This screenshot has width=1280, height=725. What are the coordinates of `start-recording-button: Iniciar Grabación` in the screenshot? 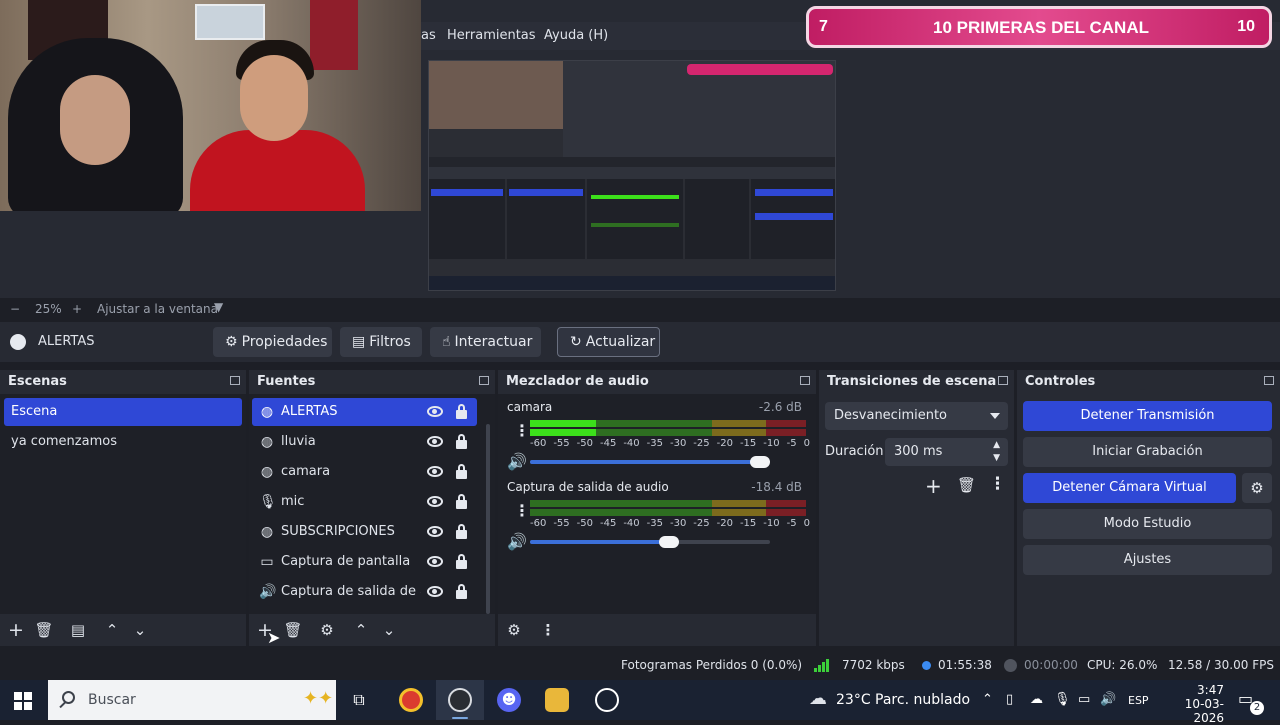 It's located at (1147, 452).